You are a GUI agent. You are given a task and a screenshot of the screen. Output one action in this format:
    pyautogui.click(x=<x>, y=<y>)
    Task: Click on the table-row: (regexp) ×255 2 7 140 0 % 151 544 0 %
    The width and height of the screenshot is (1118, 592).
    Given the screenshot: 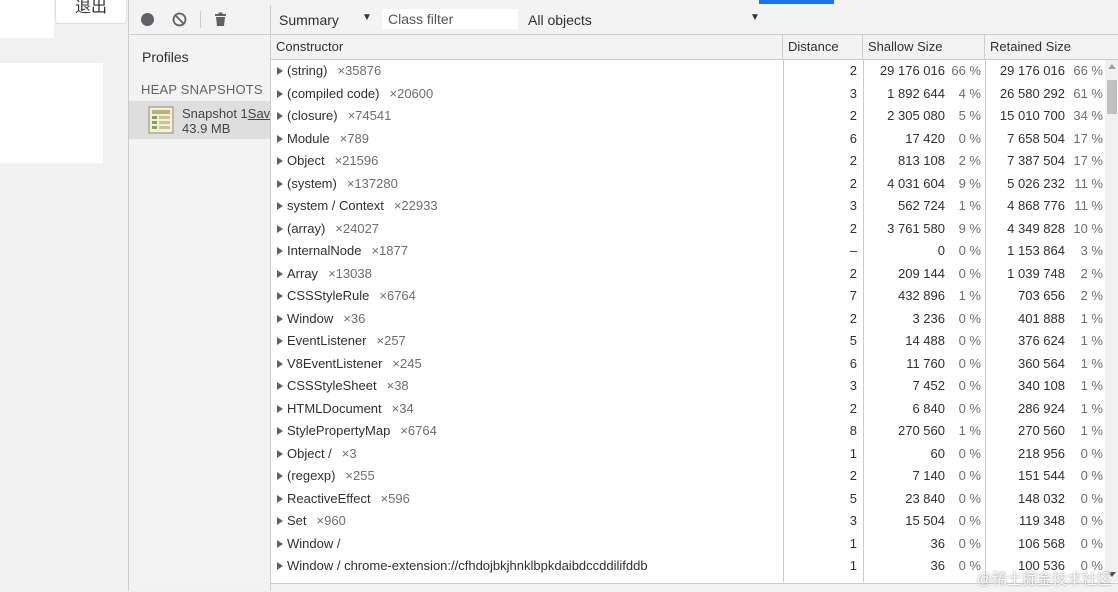 What is the action you would take?
    pyautogui.click(x=688, y=476)
    